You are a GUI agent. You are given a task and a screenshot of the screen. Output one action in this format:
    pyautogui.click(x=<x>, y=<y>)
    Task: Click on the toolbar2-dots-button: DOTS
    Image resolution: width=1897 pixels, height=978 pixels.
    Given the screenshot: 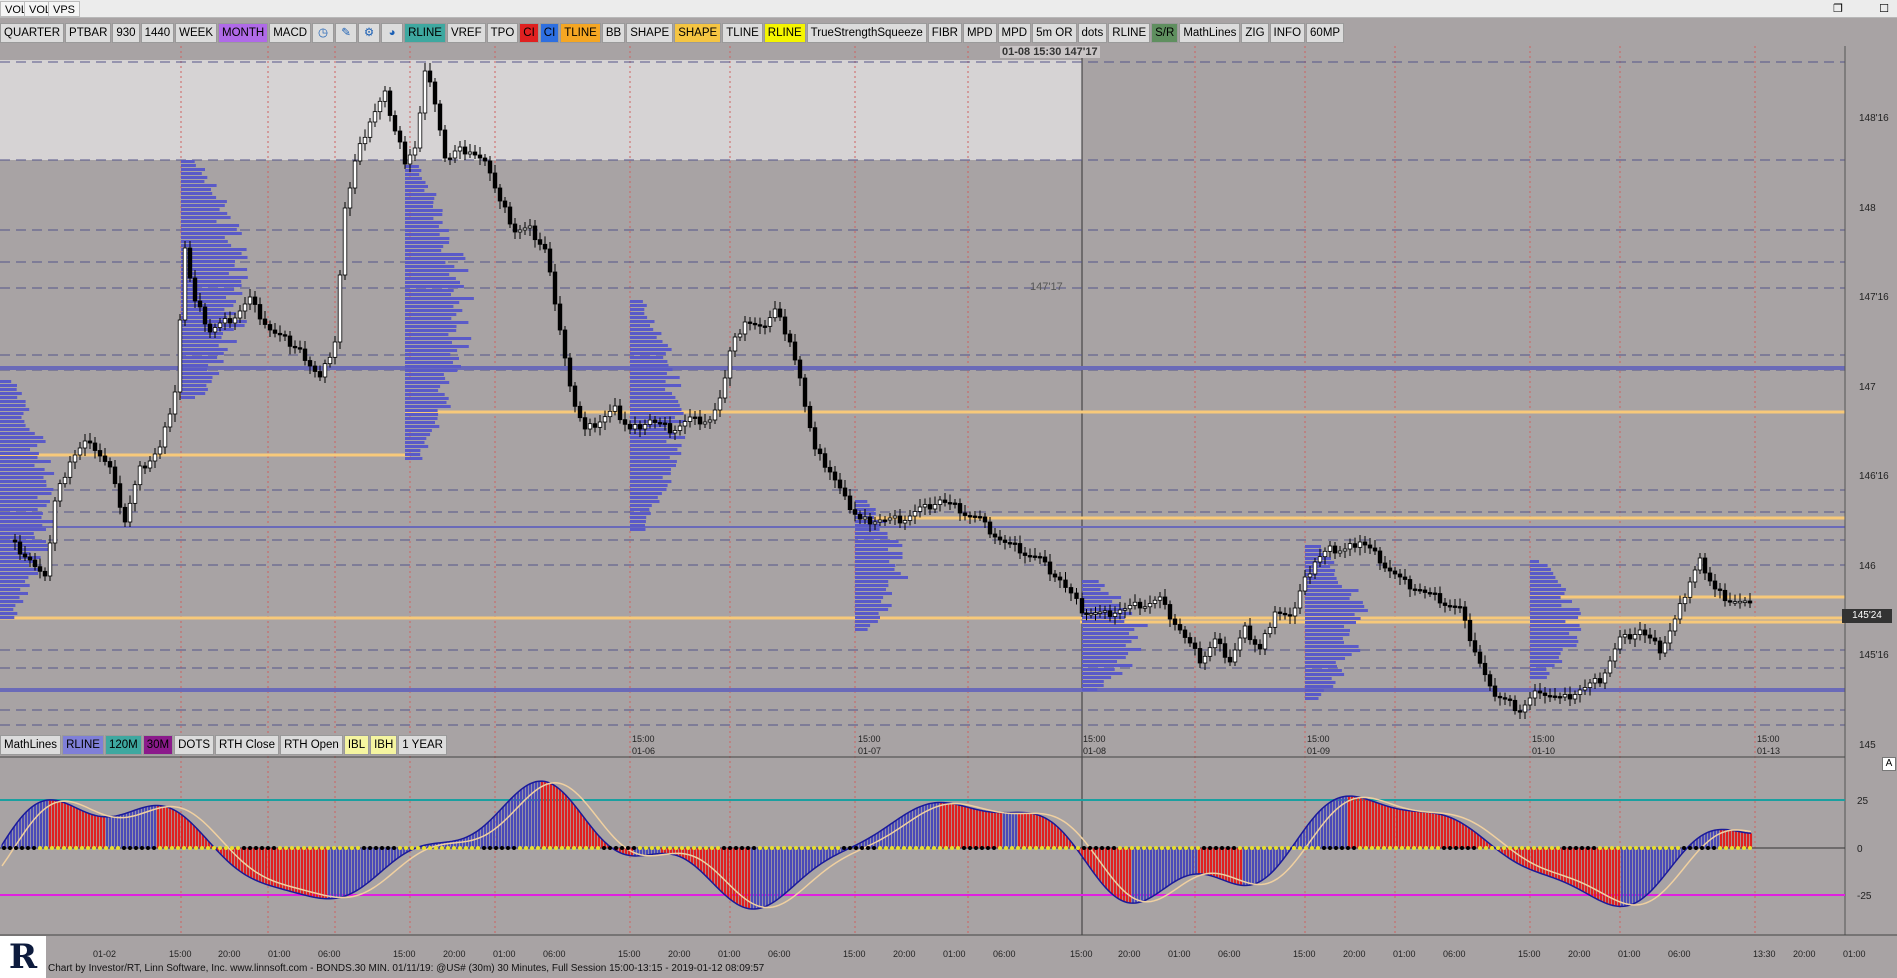 What is the action you would take?
    pyautogui.click(x=194, y=744)
    